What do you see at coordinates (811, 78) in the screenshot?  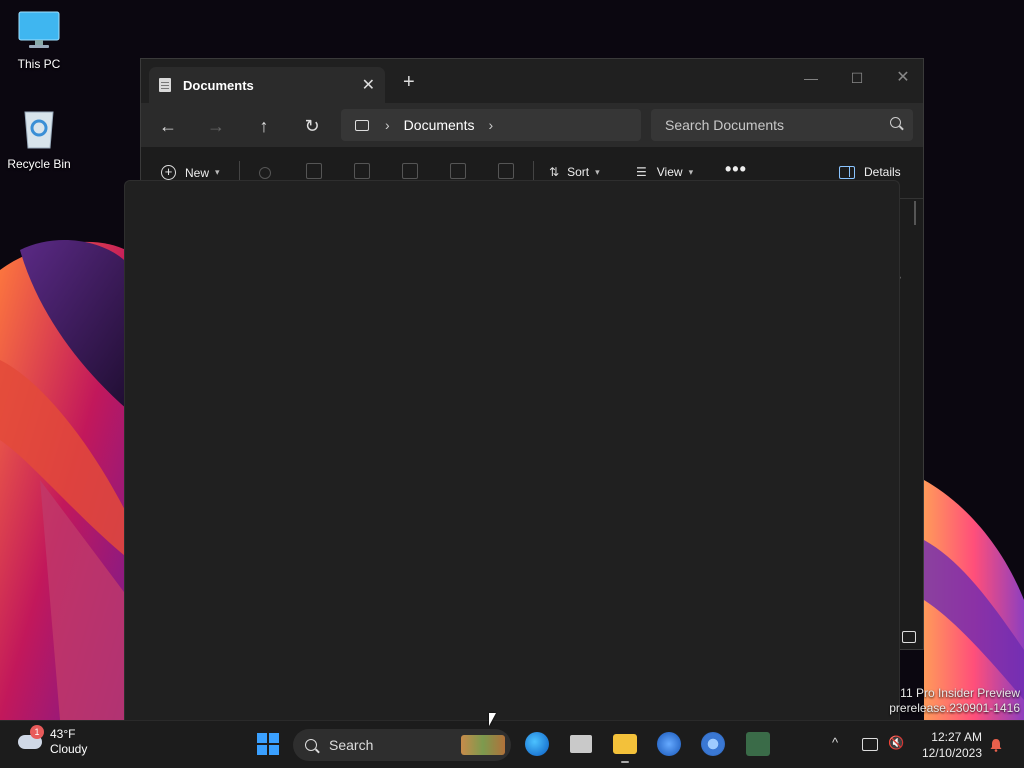 I see `minimize-button: —` at bounding box center [811, 78].